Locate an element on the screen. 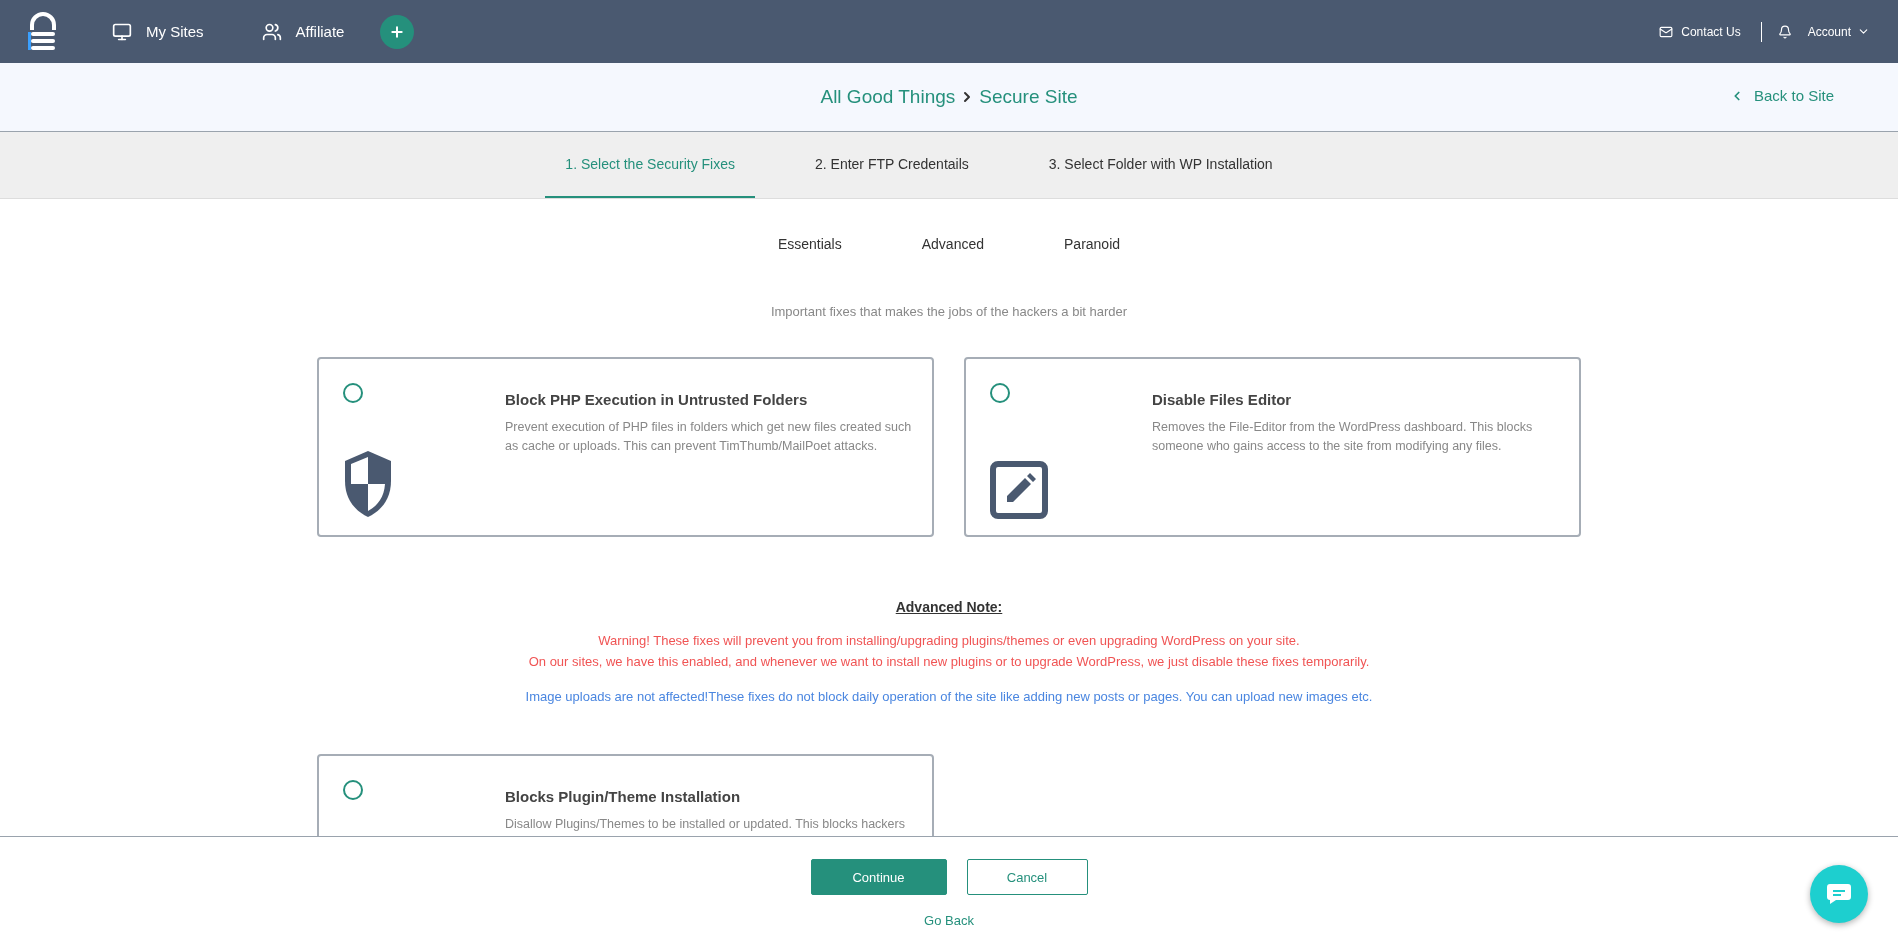 The width and height of the screenshot is (1898, 943). account-menu: Account is located at coordinates (1838, 31).